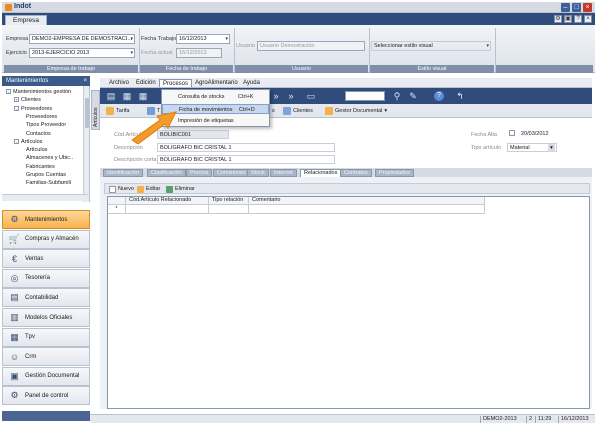 The image size is (597, 430). Describe the element at coordinates (46, 278) in the screenshot. I see `nav-tesorer-a: ◎ Tesorería` at that location.